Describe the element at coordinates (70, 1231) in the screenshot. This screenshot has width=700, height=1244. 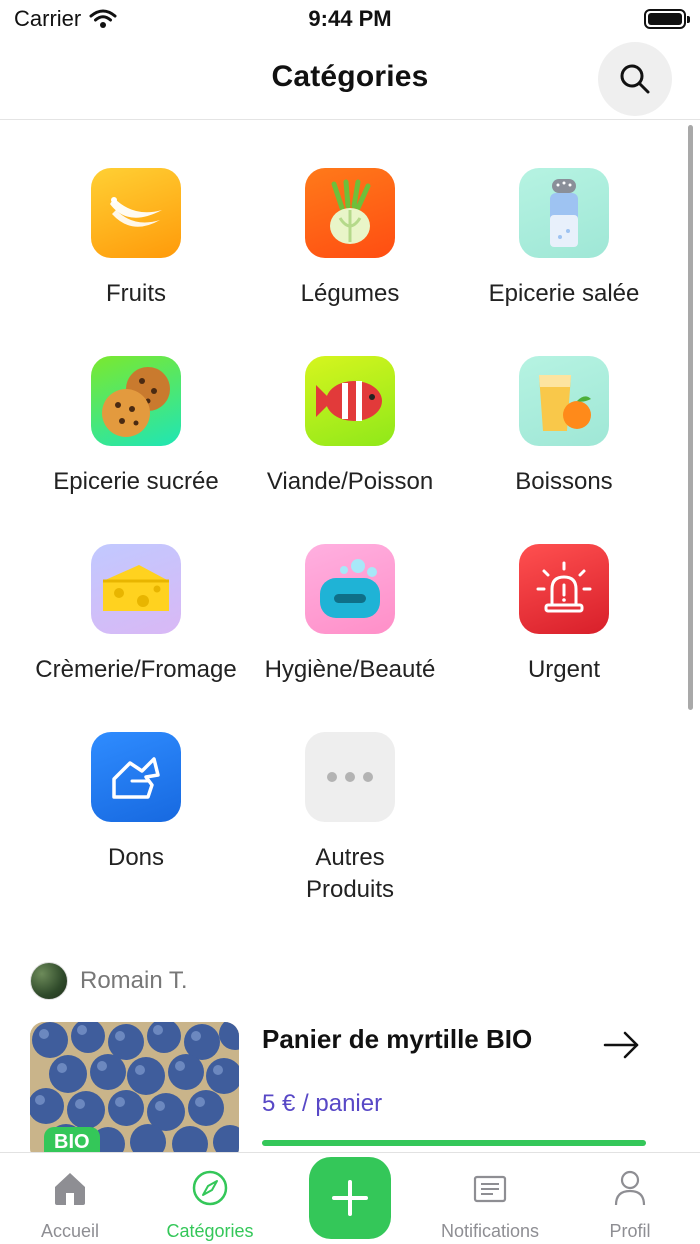
I see `tab-label: Accueil` at that location.